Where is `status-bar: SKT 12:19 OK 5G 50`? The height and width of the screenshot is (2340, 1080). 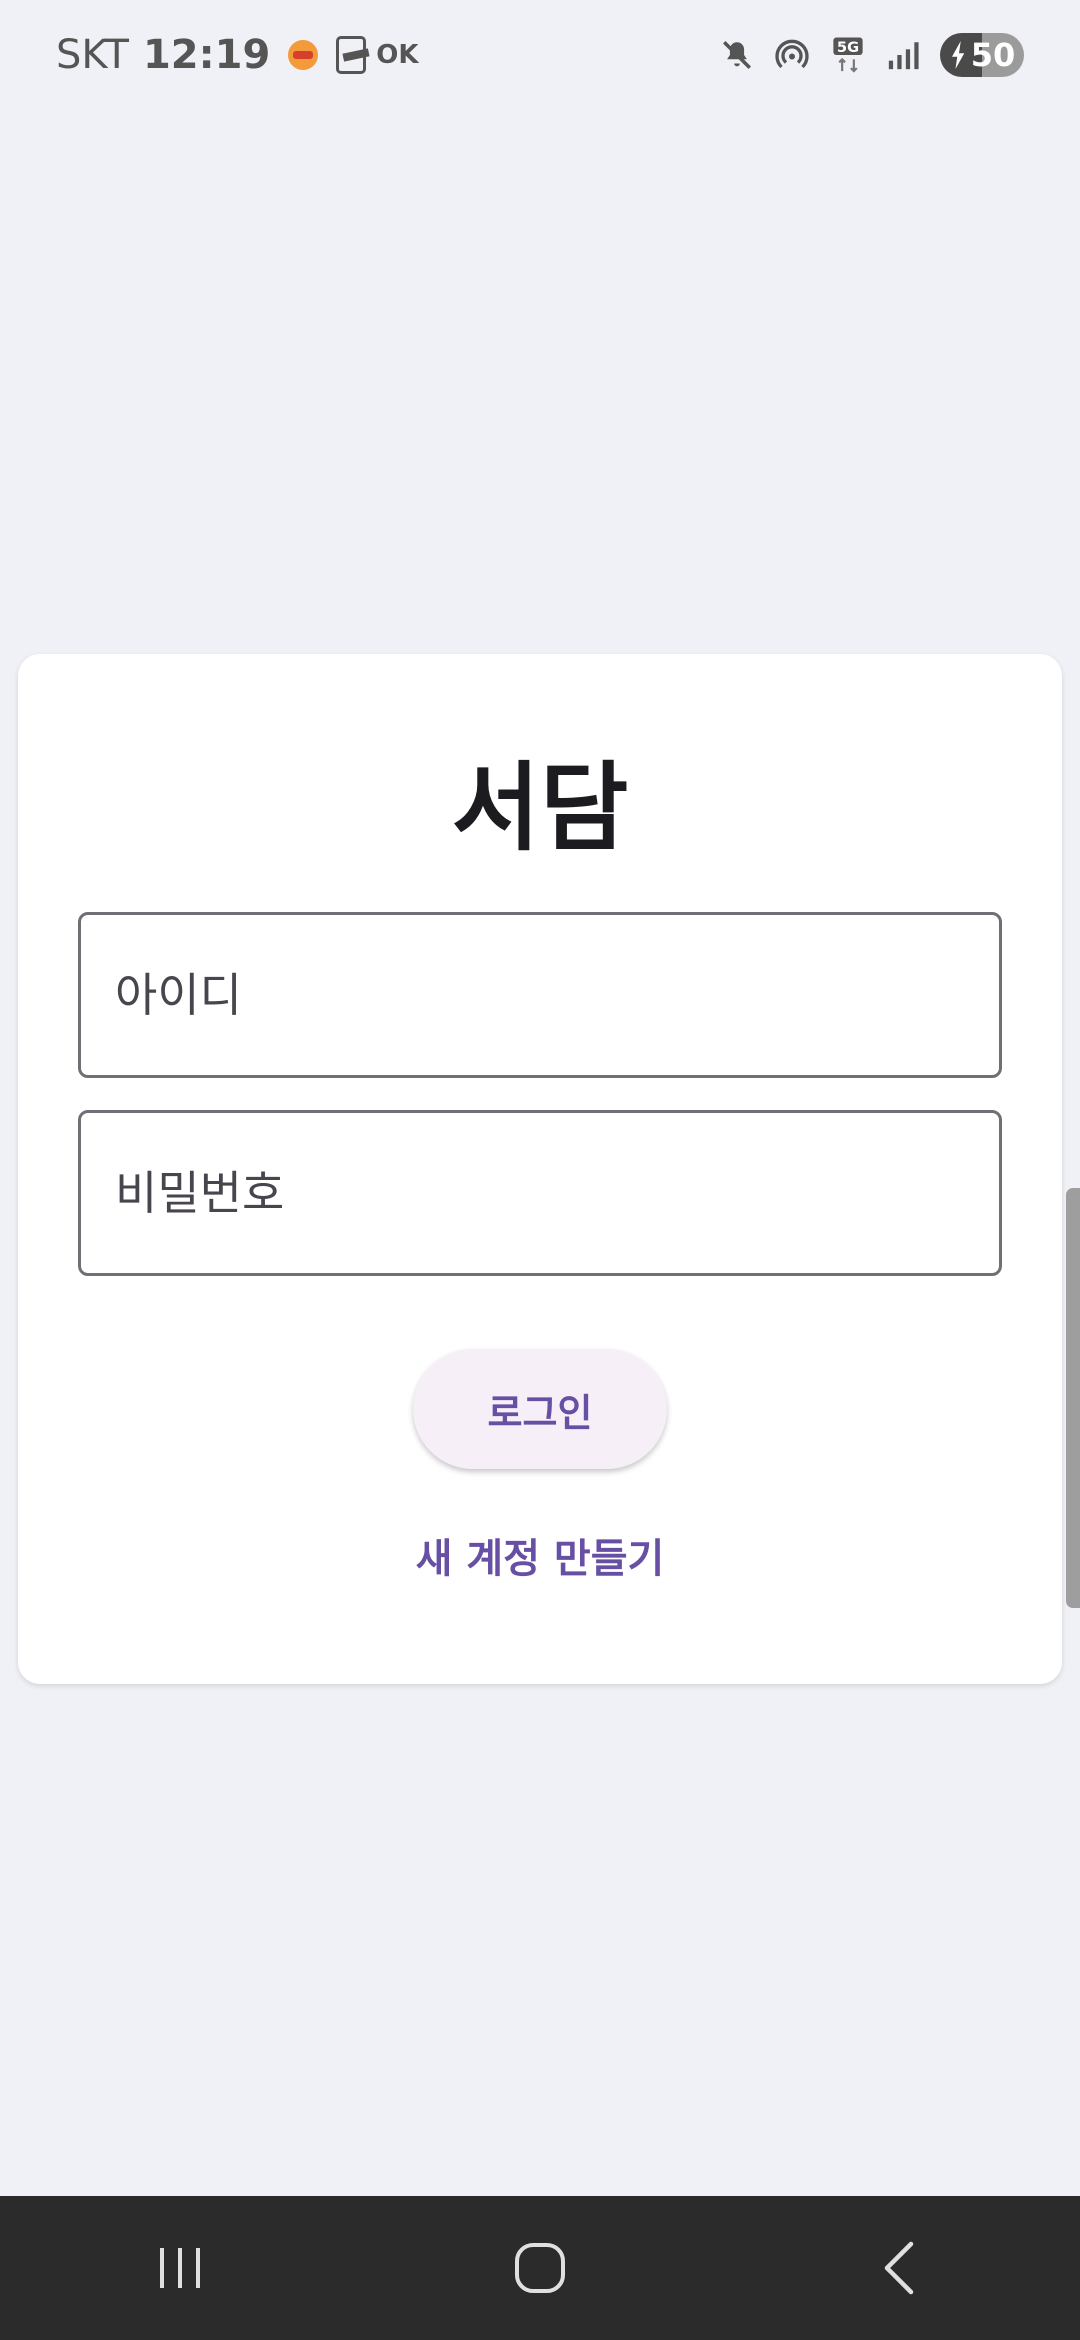
status-bar: SKT 12:19 OK 5G 50 is located at coordinates (540, 55).